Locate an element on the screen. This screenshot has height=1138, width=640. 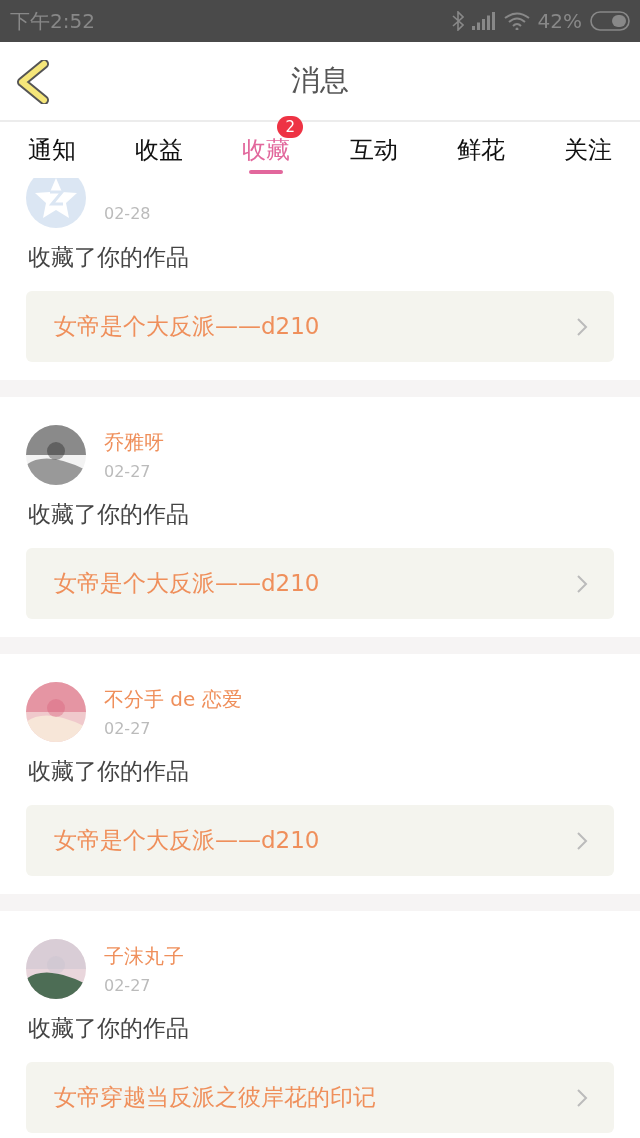
work-link: 女帝穿越当反派之彼岸花的印记 is located at coordinates (320, 1097).